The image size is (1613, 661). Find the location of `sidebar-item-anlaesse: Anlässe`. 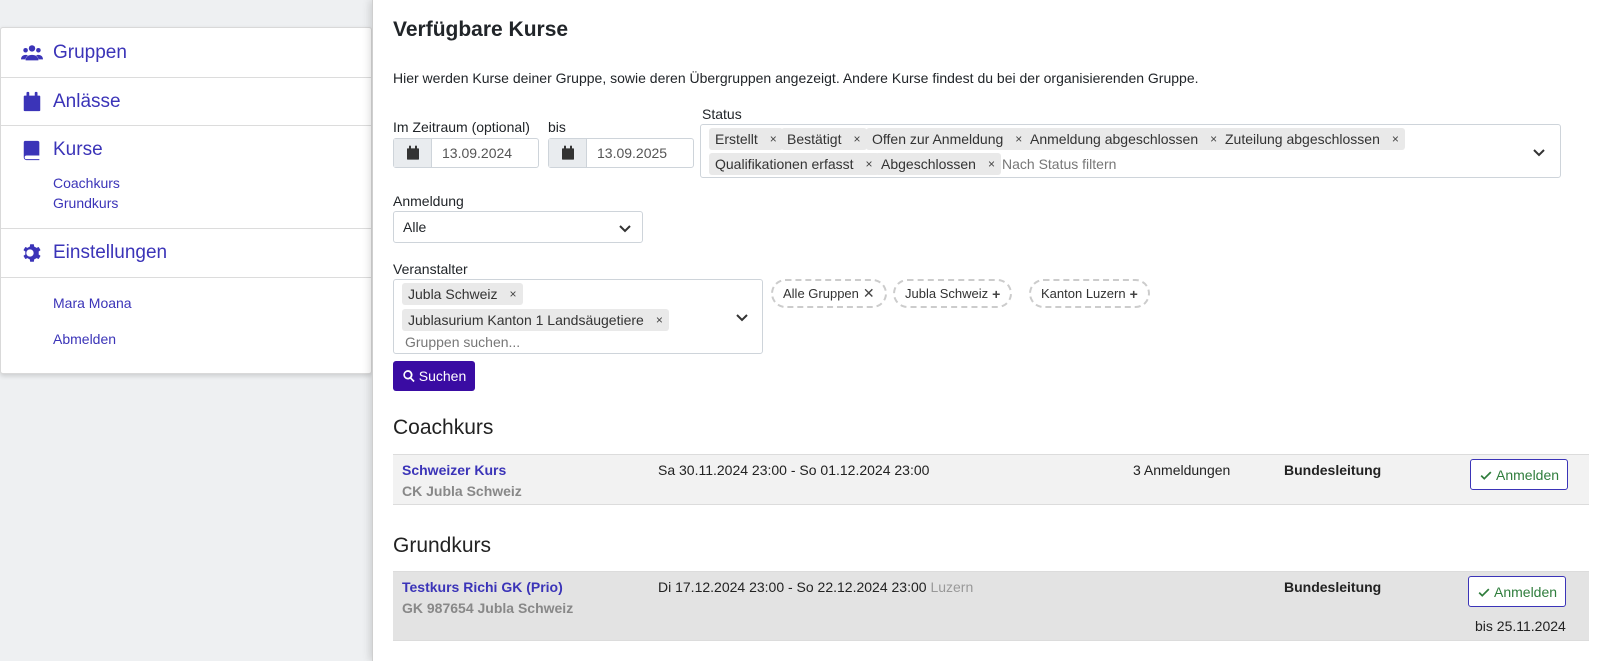

sidebar-item-anlaesse: Anlässe is located at coordinates (186, 102).